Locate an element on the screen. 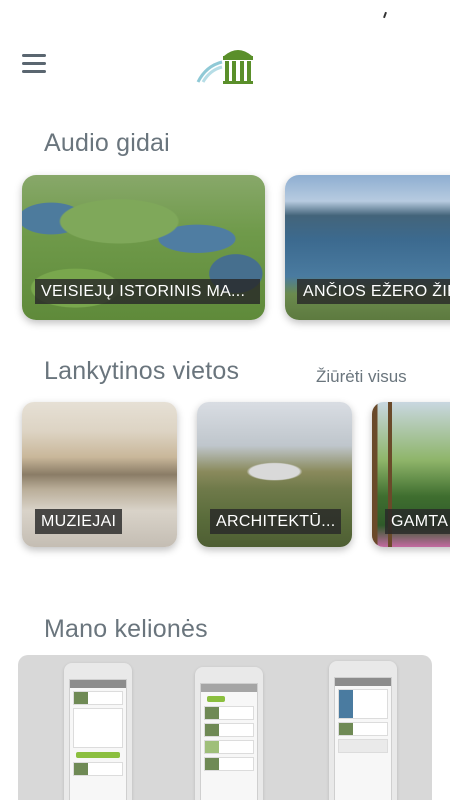 The height and width of the screenshot is (800, 450). rotunda-logo-icon is located at coordinates (226, 65).